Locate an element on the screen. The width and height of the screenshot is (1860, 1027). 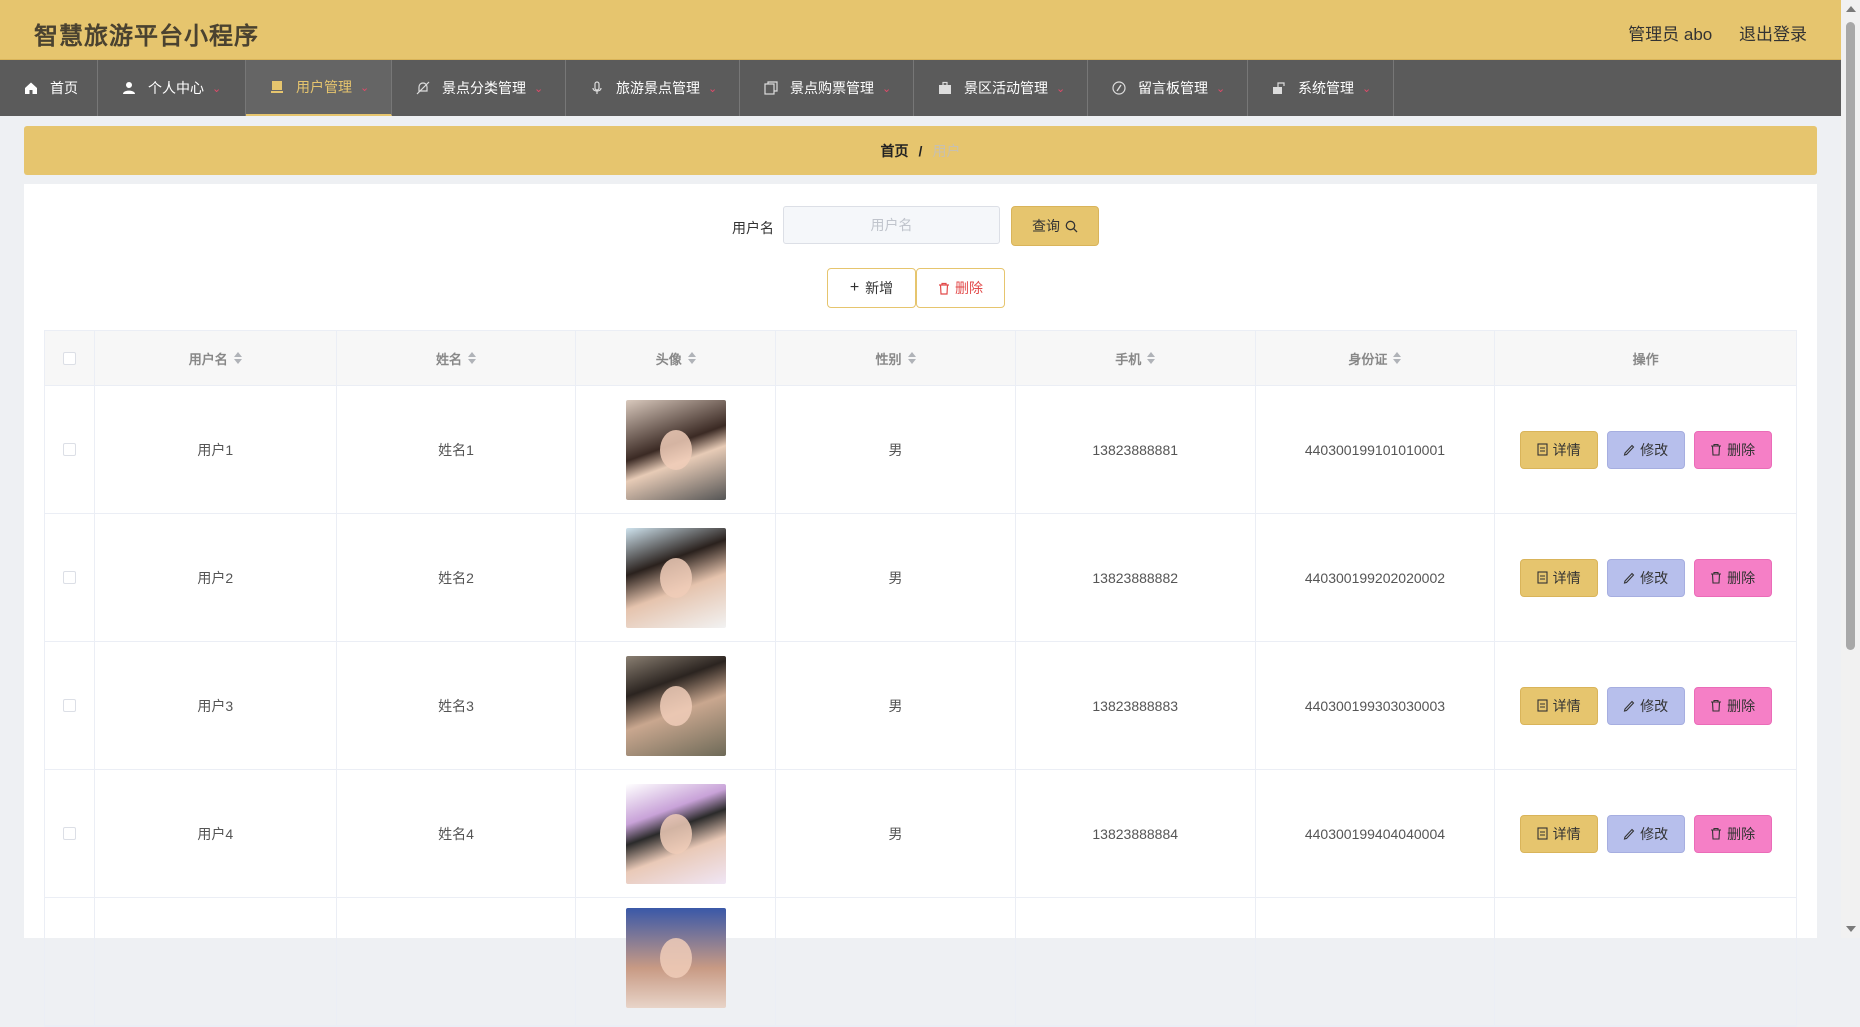
cell-id-card is located at coordinates (1376, 961).